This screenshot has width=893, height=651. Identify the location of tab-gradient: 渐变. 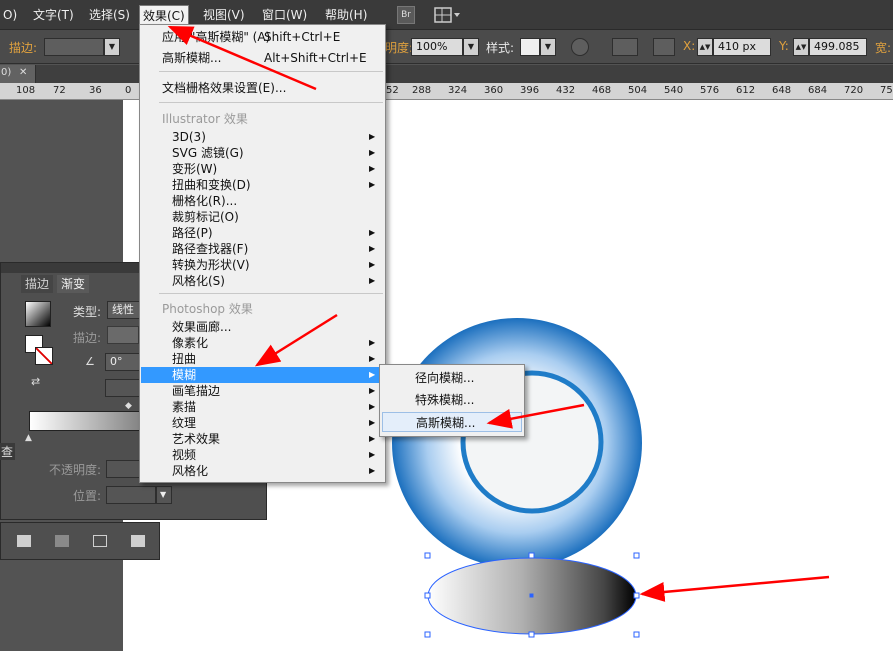
(73, 284).